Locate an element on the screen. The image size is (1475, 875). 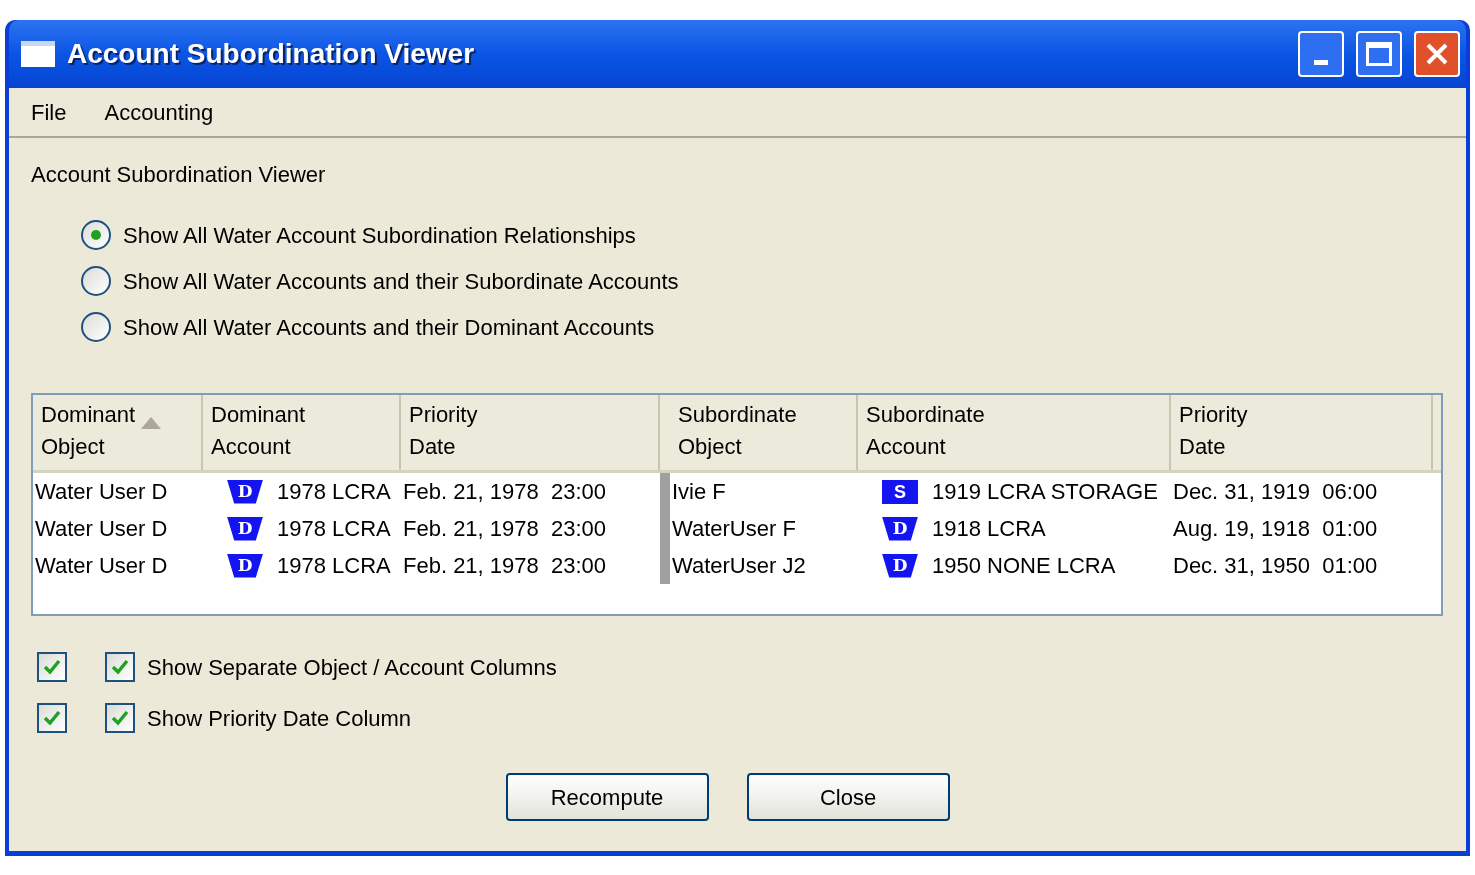
window-title: Account Subordination Viewer is located at coordinates (271, 54).